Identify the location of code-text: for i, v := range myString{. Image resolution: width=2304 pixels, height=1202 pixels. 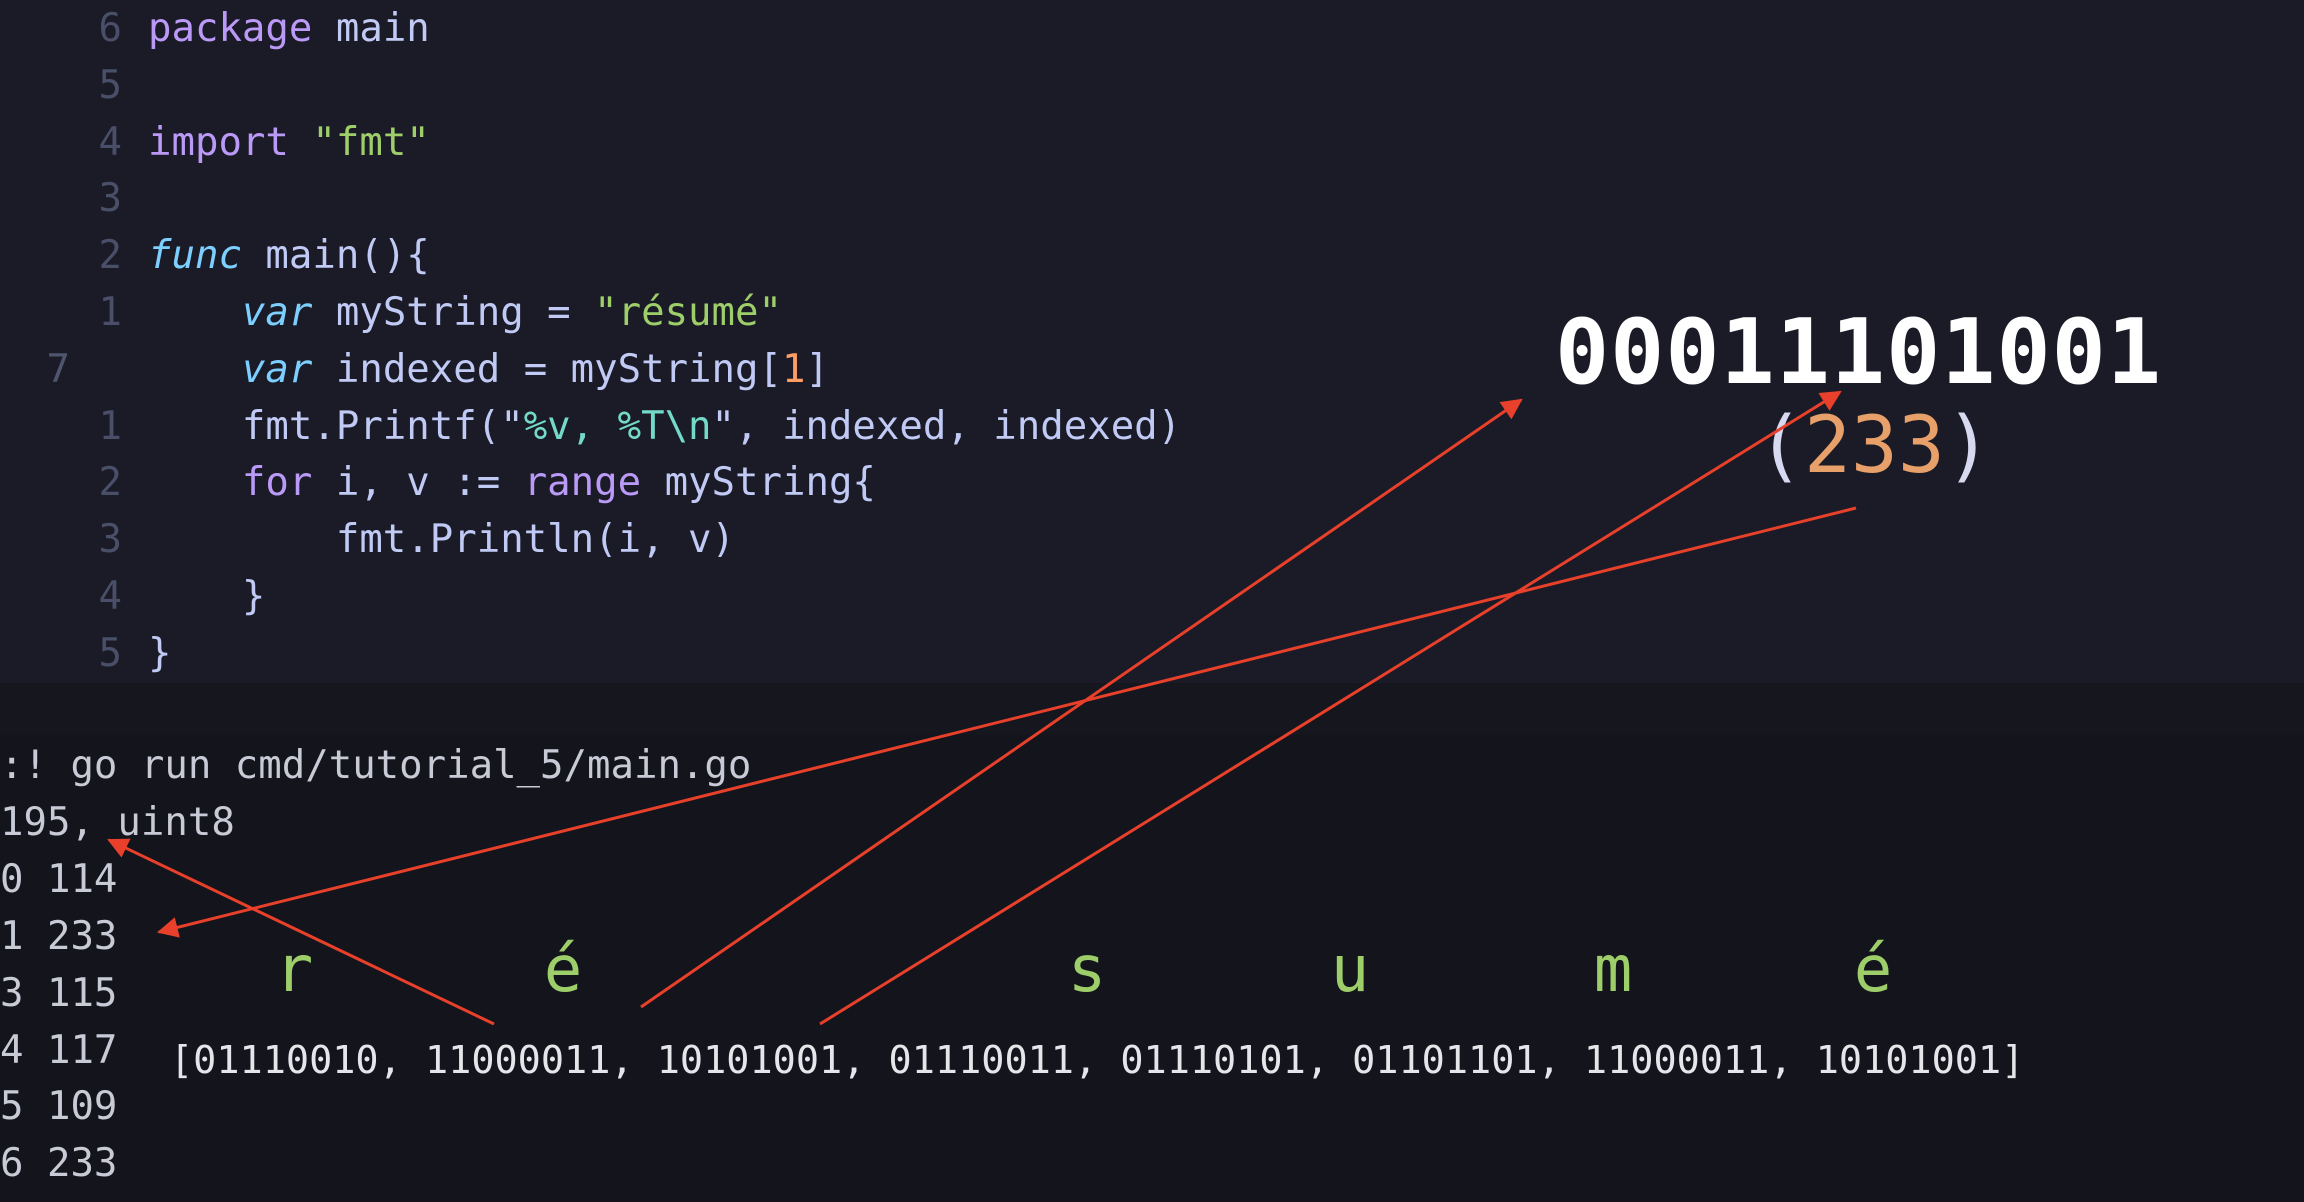
(512, 482).